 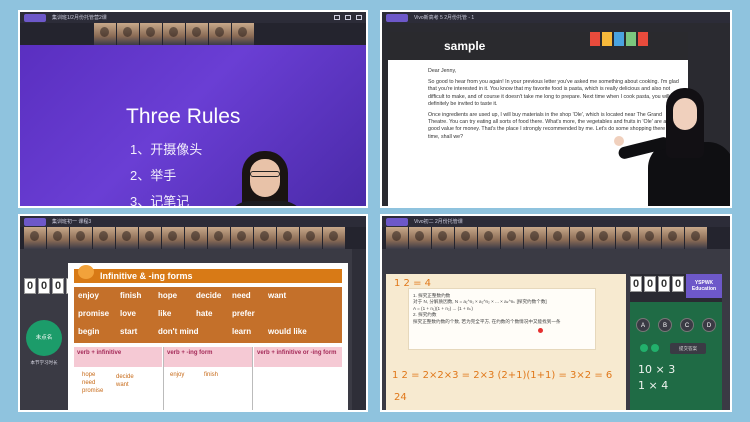 What do you see at coordinates (643, 325) in the screenshot?
I see `option-a-button: A` at bounding box center [643, 325].